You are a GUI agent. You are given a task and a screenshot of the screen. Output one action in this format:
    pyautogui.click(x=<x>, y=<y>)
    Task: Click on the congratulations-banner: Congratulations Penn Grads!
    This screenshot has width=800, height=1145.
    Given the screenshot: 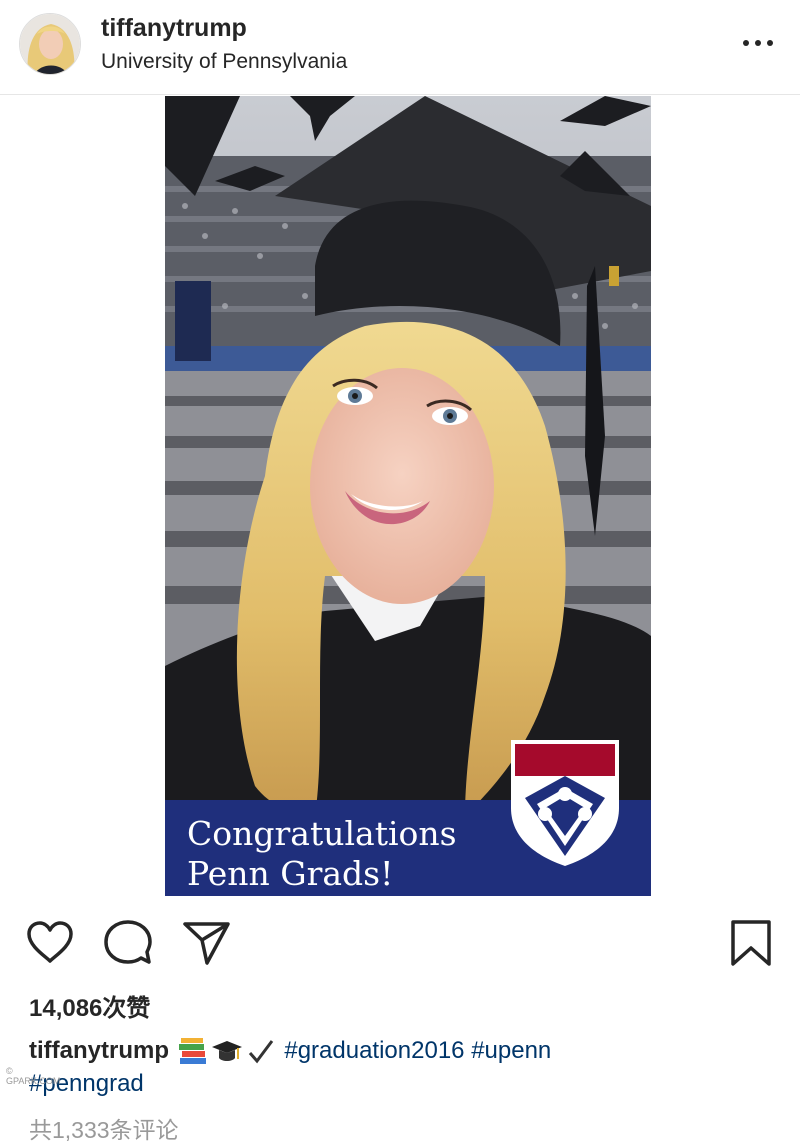 What is the action you would take?
    pyautogui.click(x=408, y=818)
    